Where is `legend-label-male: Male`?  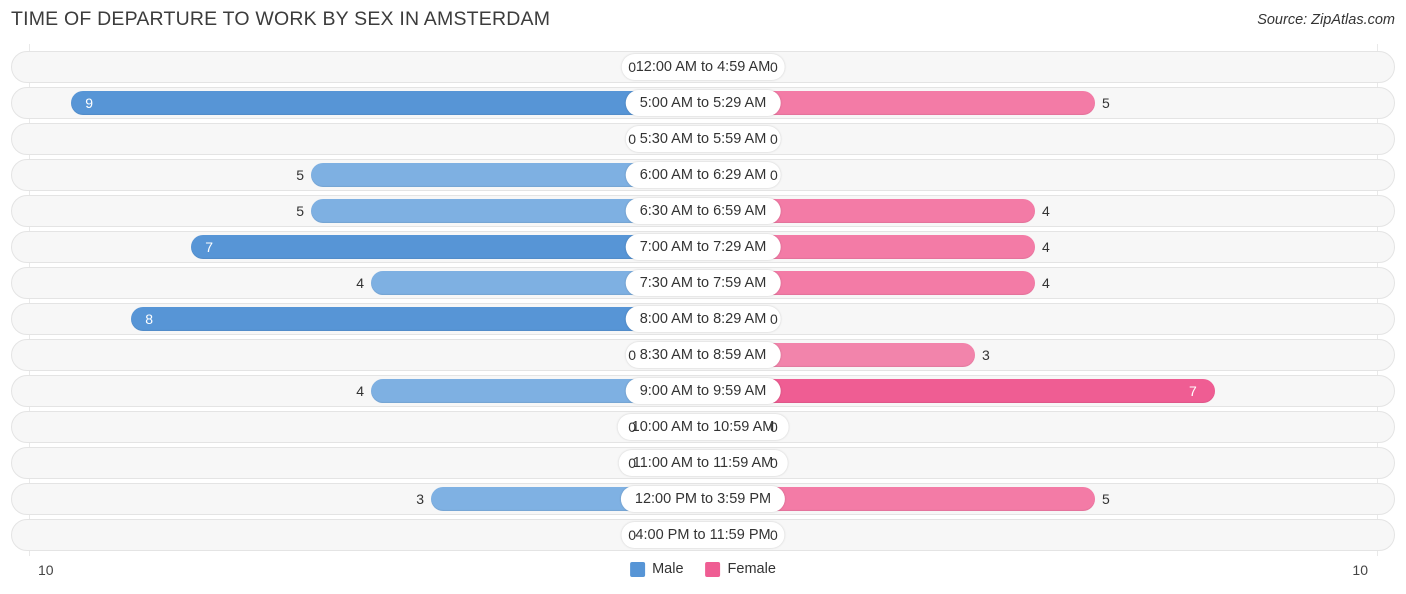 legend-label-male: Male is located at coordinates (668, 569).